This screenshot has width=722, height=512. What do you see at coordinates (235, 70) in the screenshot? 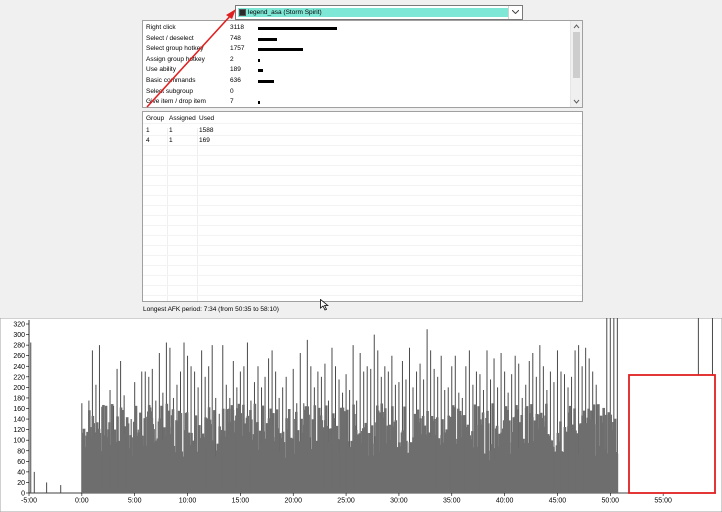
I see `hotkey-count: 189` at bounding box center [235, 70].